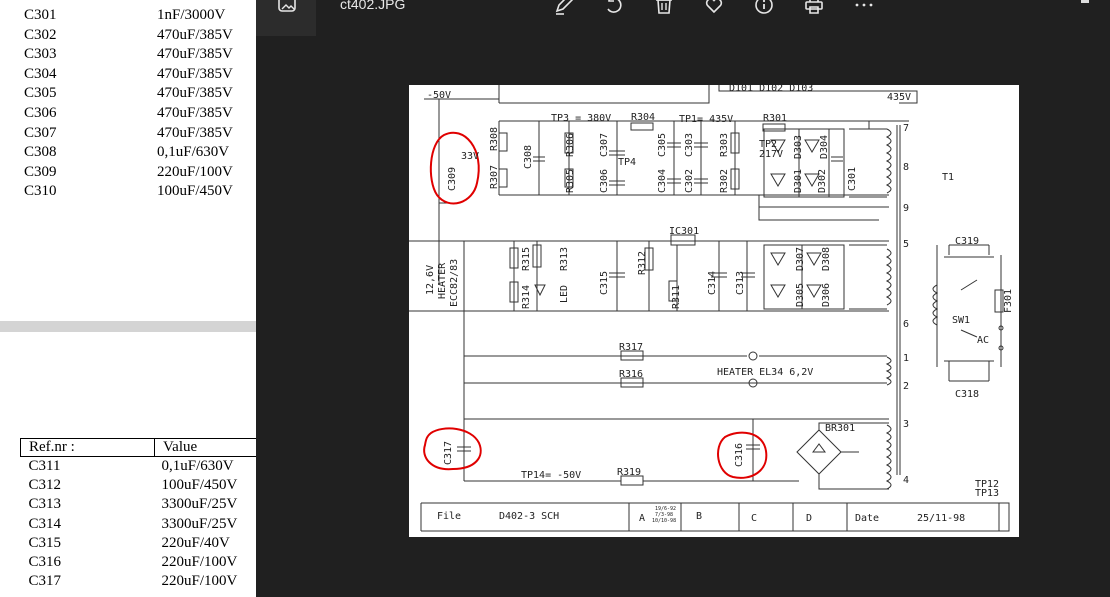 The image size is (1110, 597). What do you see at coordinates (664, 8) in the screenshot?
I see `delete-icon` at bounding box center [664, 8].